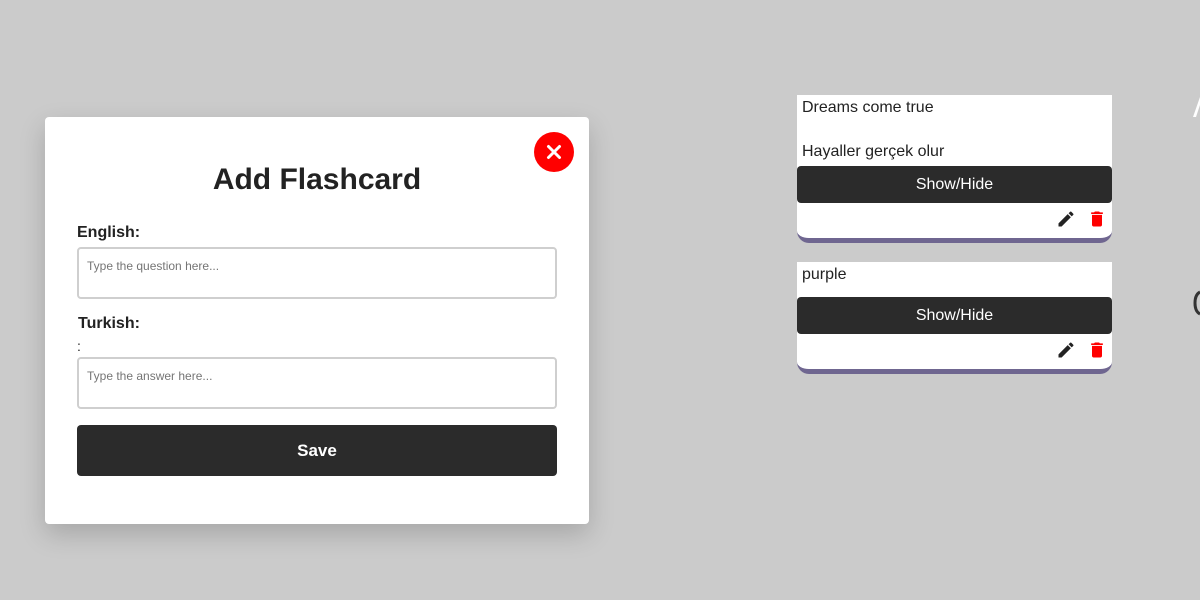 The height and width of the screenshot is (600, 1200). I want to click on save-button: Save, so click(317, 450).